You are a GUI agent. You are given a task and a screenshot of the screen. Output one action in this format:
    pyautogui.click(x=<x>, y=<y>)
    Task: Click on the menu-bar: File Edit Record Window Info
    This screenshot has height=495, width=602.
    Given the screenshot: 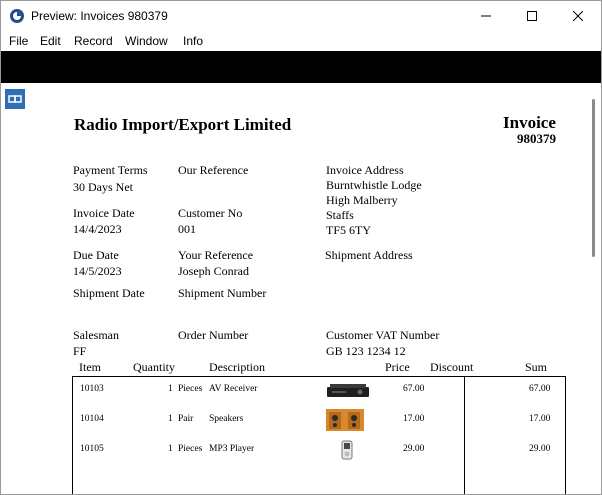 What is the action you would take?
    pyautogui.click(x=301, y=41)
    